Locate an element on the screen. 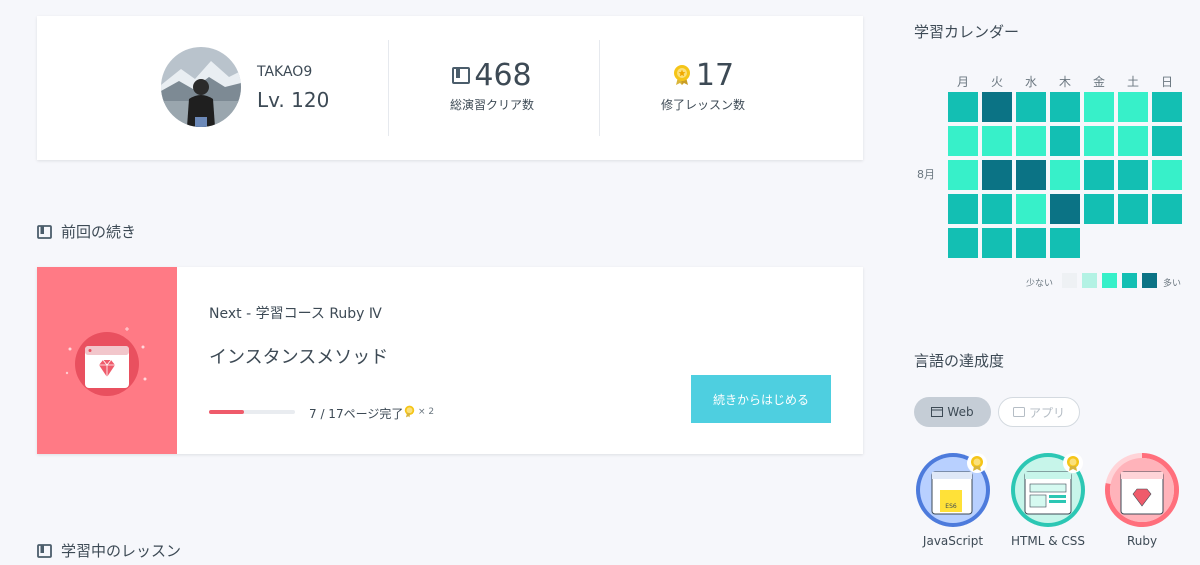 The image size is (1200, 565). course-name: Next - 学習コース Ruby Ⅳ is located at coordinates (295, 314).